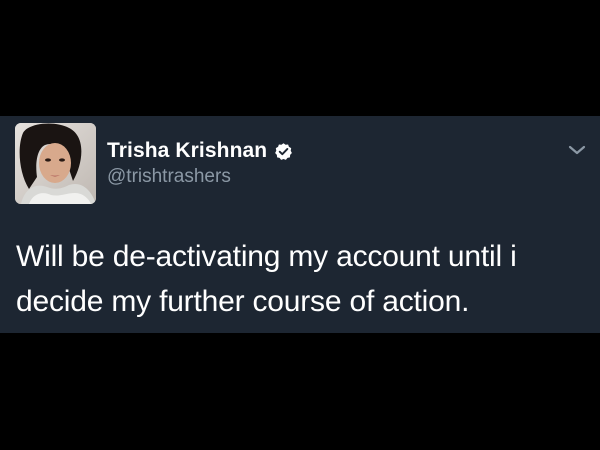  I want to click on avatar, so click(55, 163).